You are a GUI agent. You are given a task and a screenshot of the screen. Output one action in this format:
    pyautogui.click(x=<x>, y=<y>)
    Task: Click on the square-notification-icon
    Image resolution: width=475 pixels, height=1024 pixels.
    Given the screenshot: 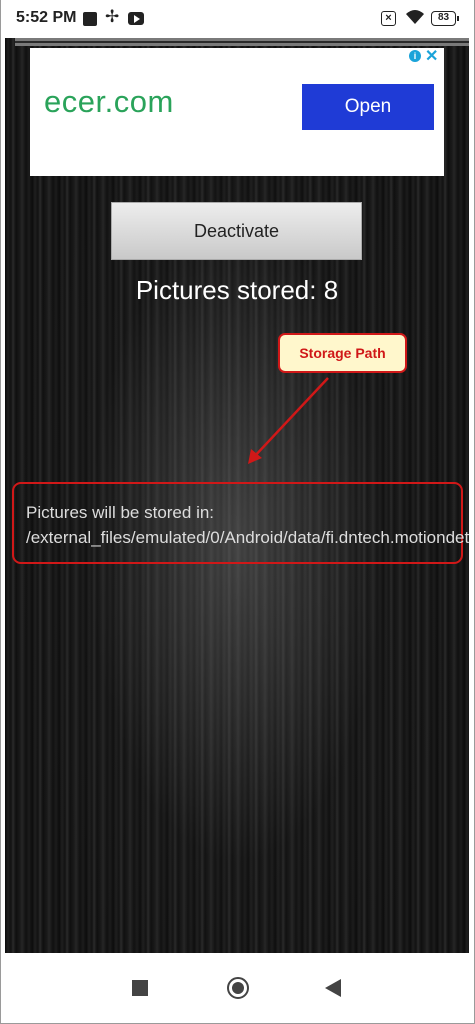 What is the action you would take?
    pyautogui.click(x=90, y=19)
    